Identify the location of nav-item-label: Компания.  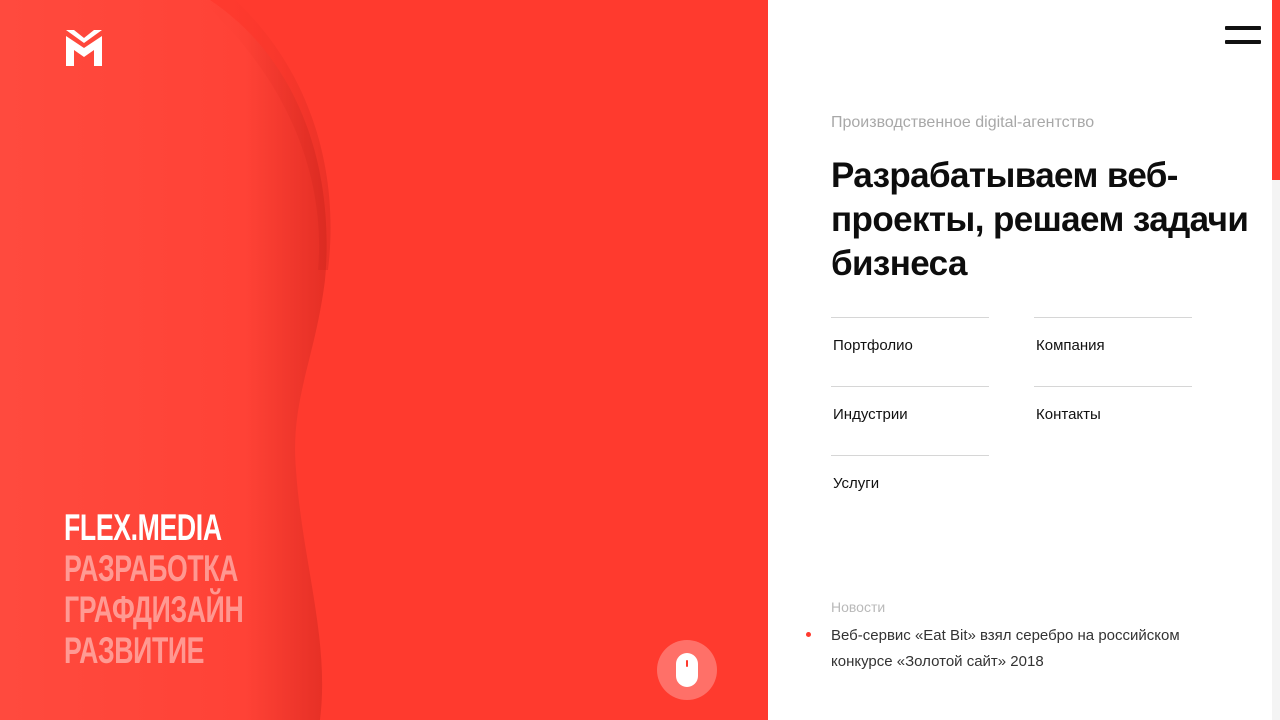
(1070, 345).